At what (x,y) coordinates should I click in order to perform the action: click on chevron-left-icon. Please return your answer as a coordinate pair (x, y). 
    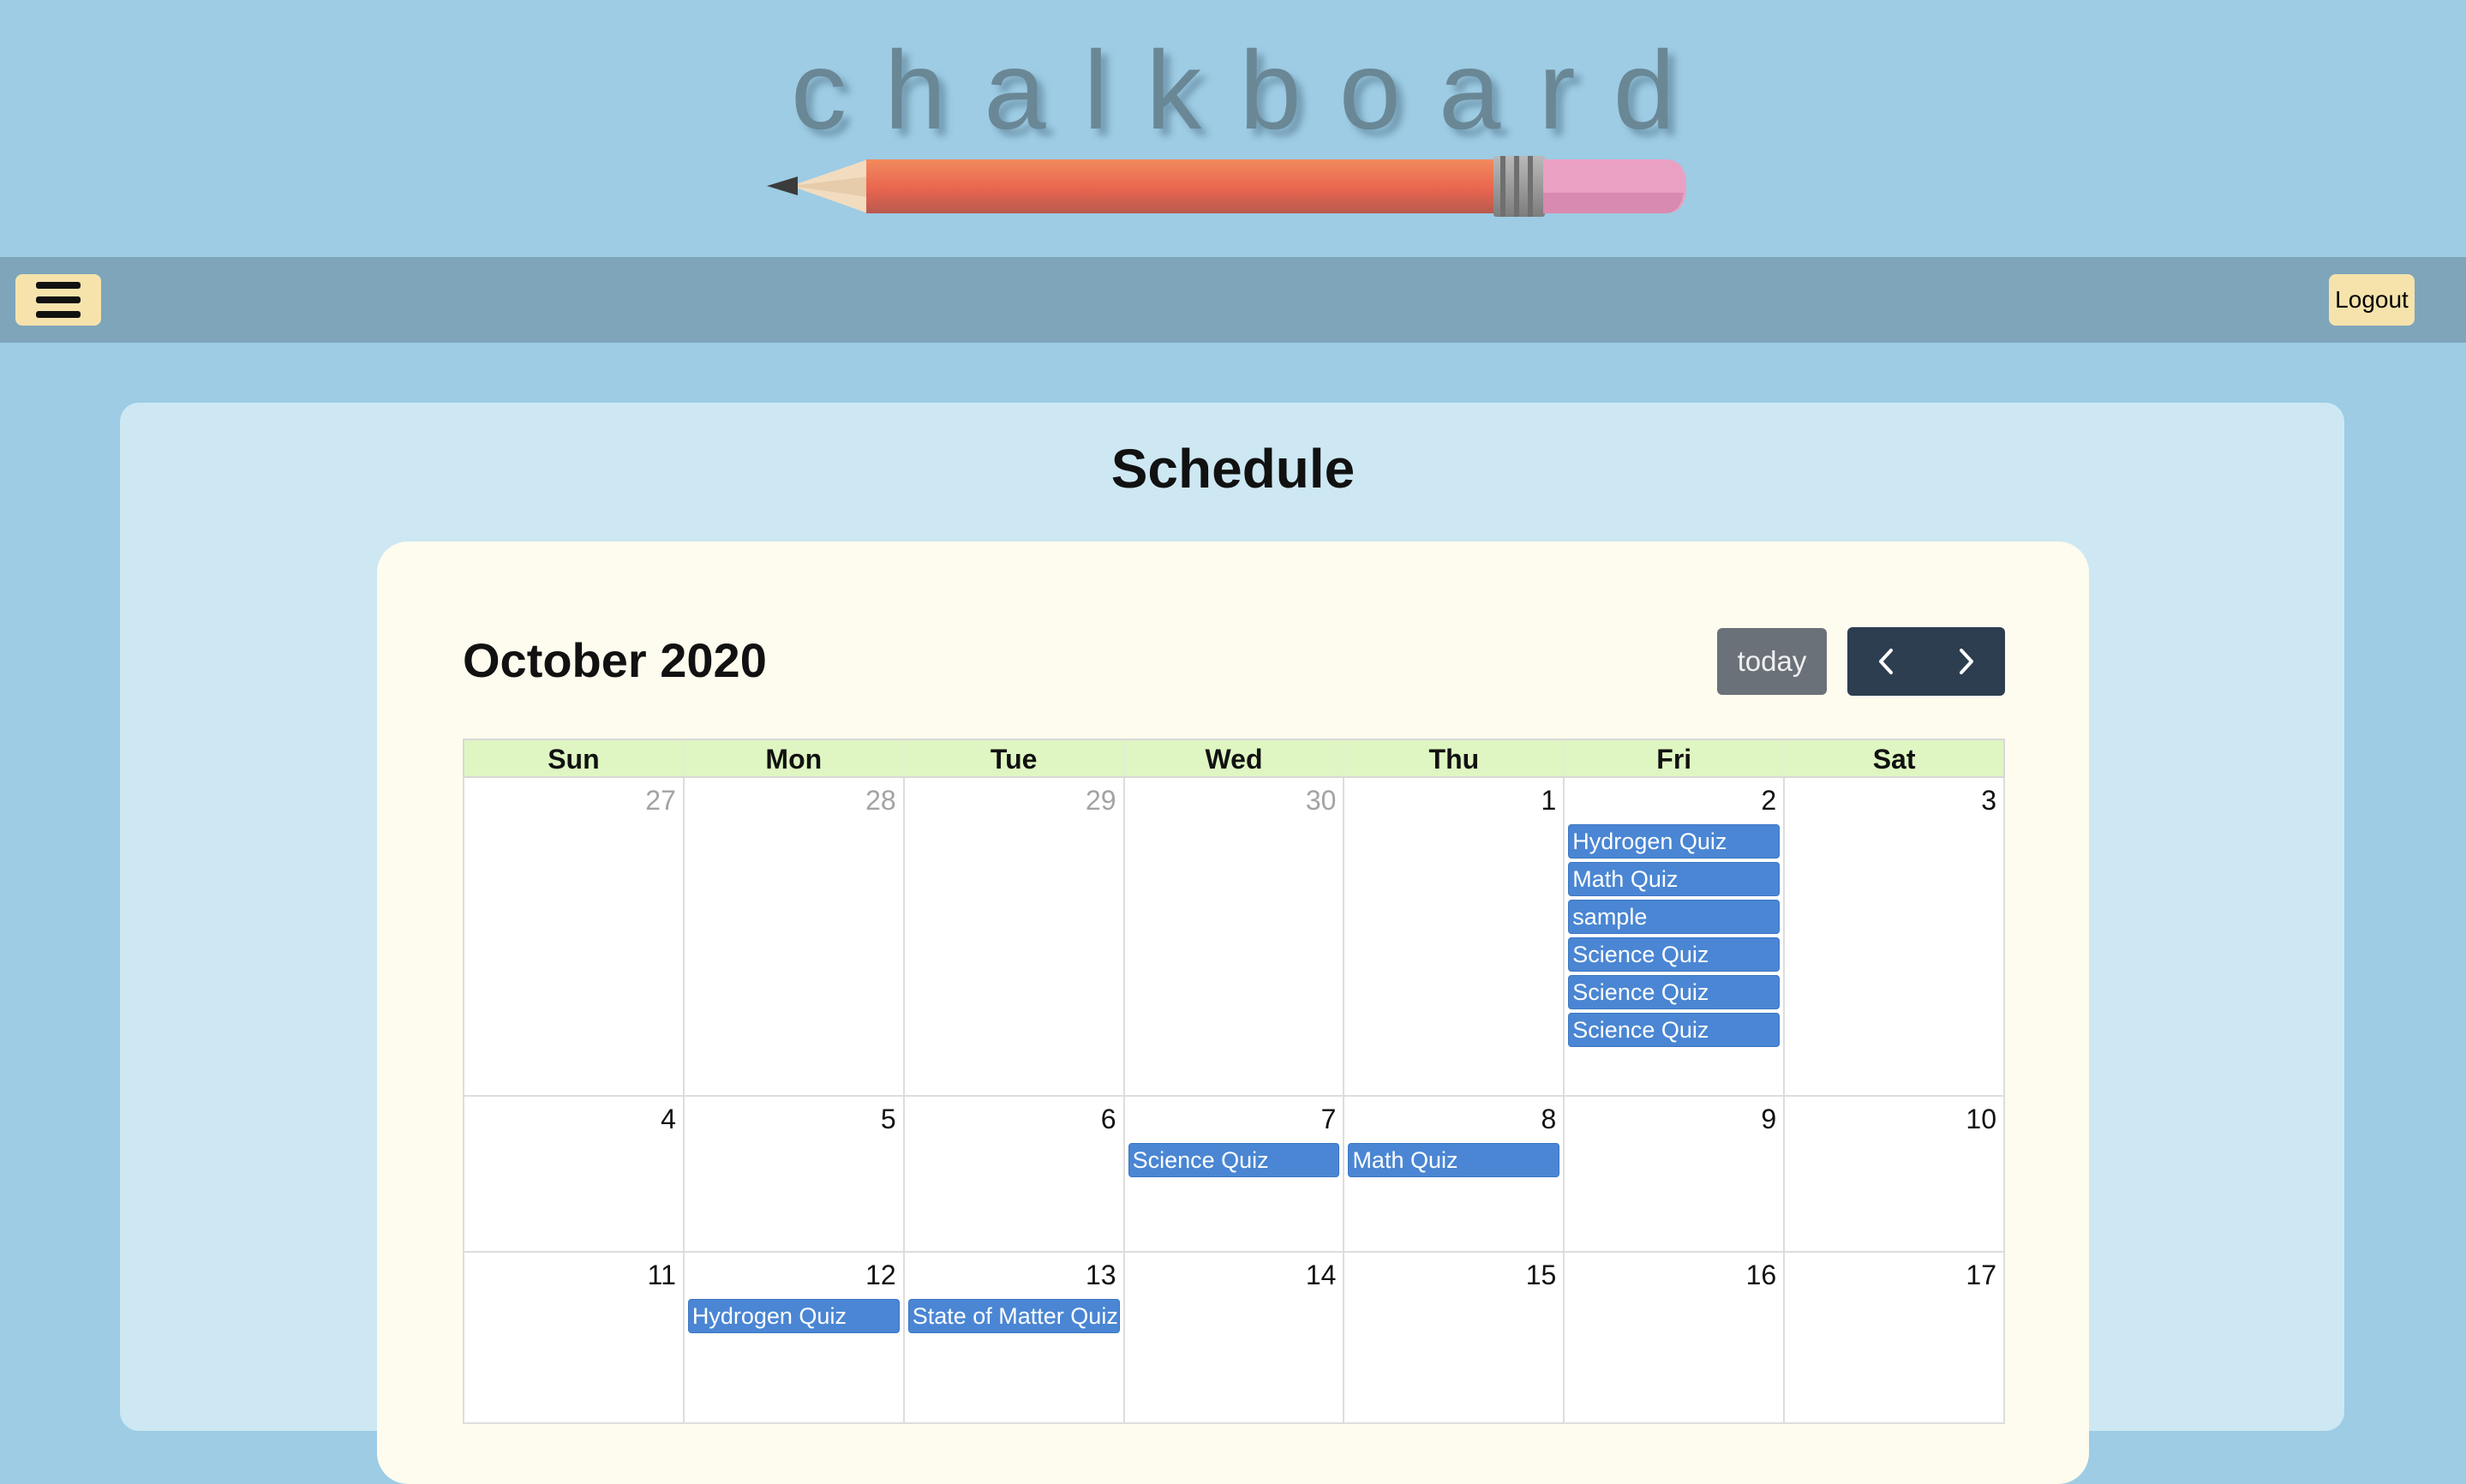
    Looking at the image, I should click on (1886, 662).